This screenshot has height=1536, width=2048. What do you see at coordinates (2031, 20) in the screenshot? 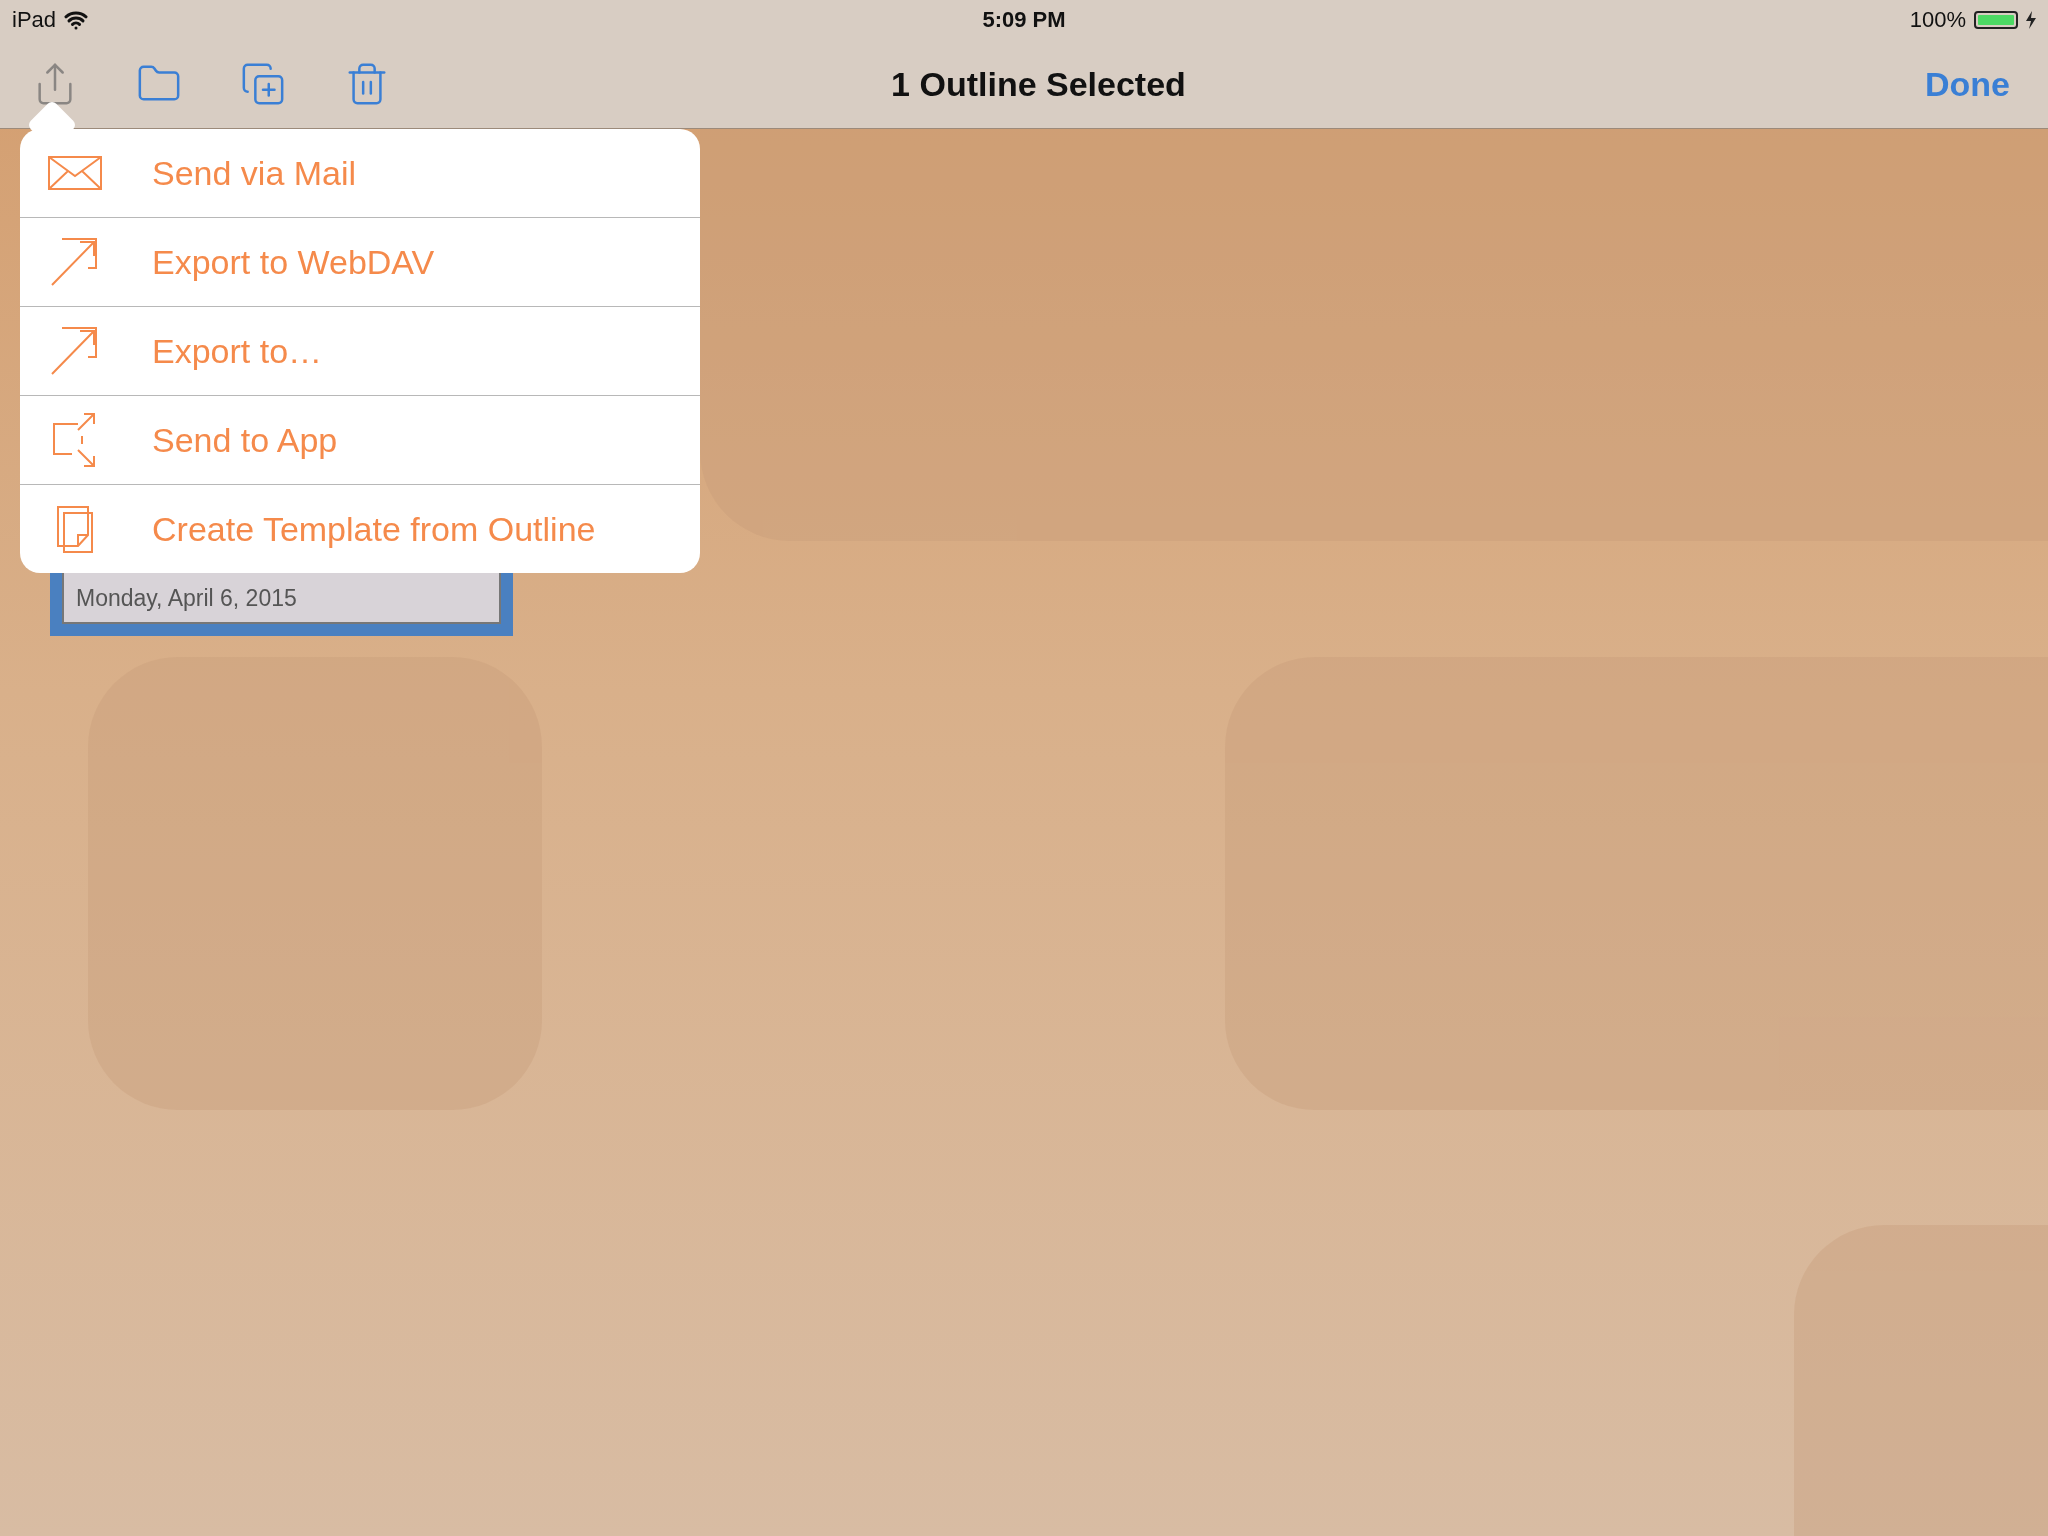
I see `charging-icon` at bounding box center [2031, 20].